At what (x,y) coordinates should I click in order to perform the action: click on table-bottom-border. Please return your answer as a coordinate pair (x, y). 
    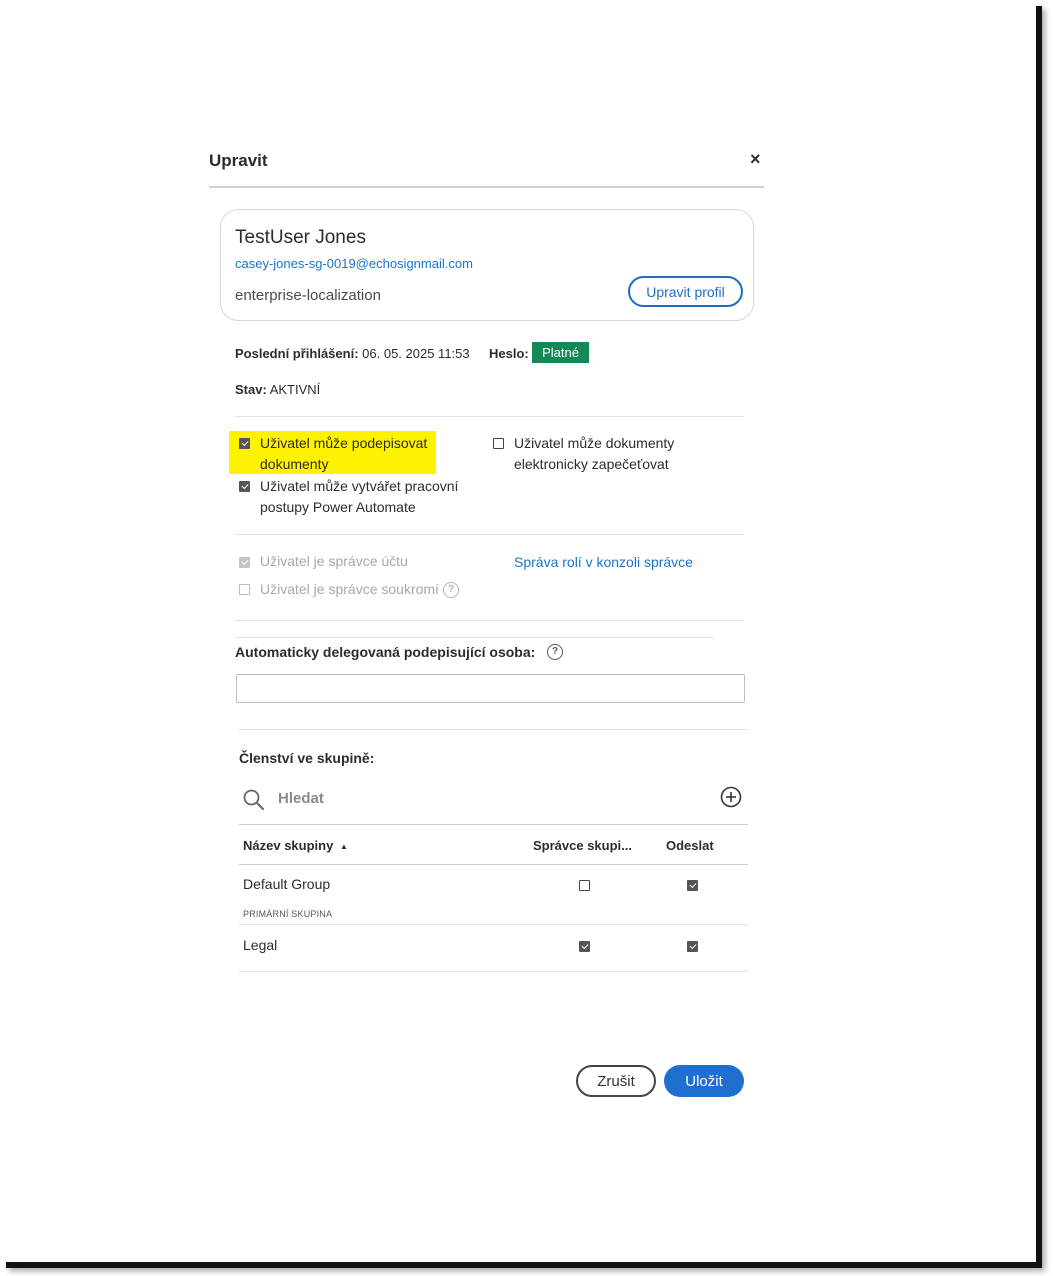
    Looking at the image, I should click on (493, 971).